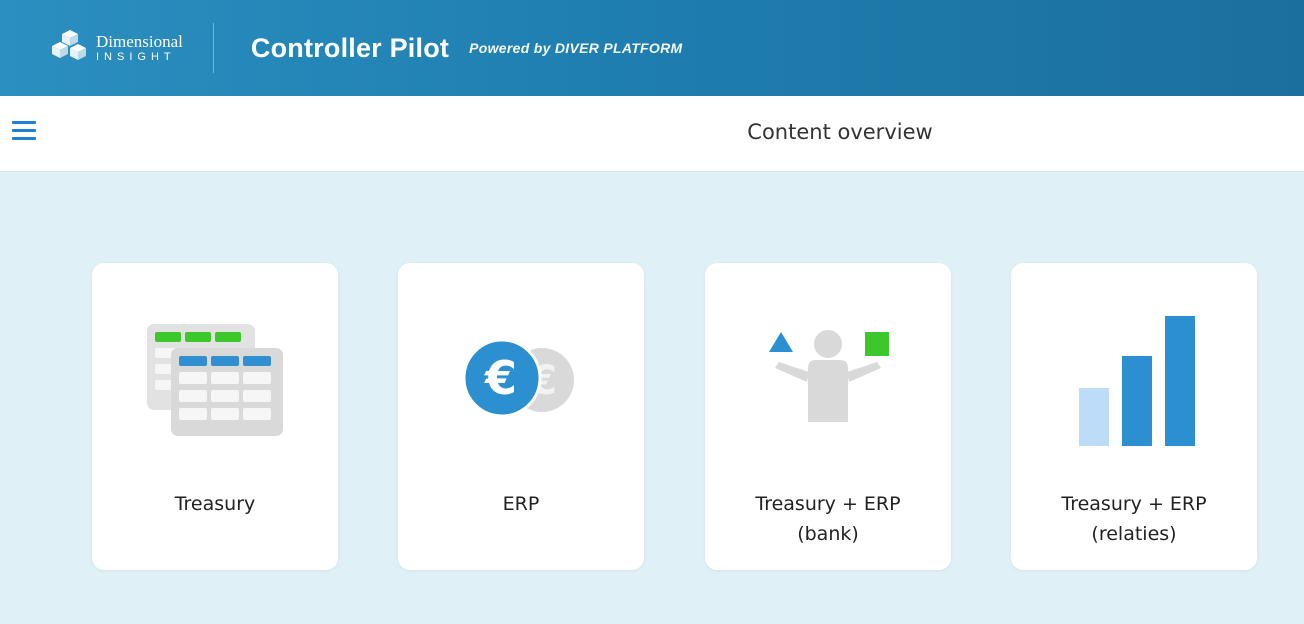 Image resolution: width=1304 pixels, height=624 pixels. What do you see at coordinates (840, 132) in the screenshot?
I see `page-title: Content overview` at bounding box center [840, 132].